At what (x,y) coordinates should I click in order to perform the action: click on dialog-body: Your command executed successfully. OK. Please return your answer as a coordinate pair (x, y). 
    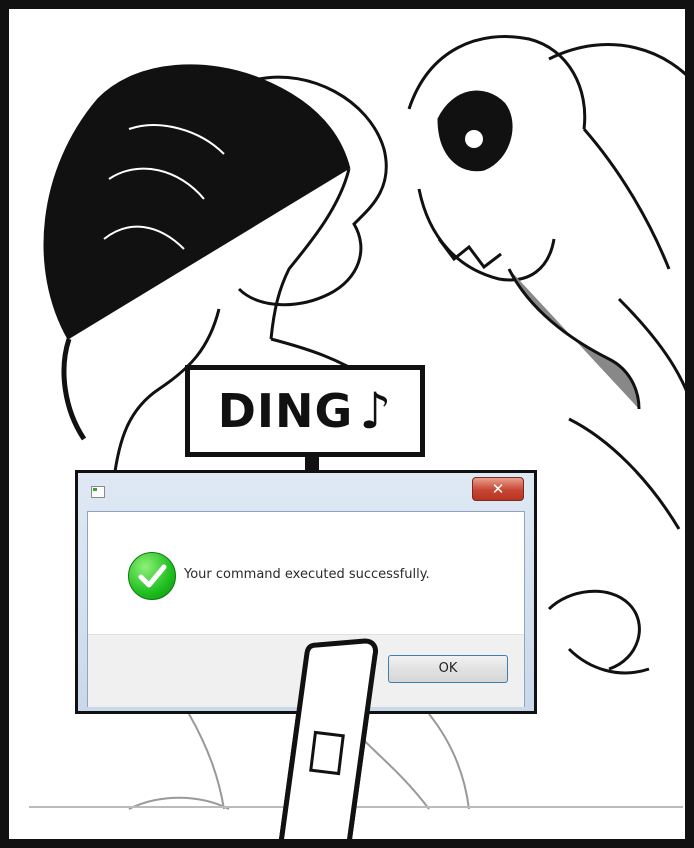
    Looking at the image, I should click on (306, 609).